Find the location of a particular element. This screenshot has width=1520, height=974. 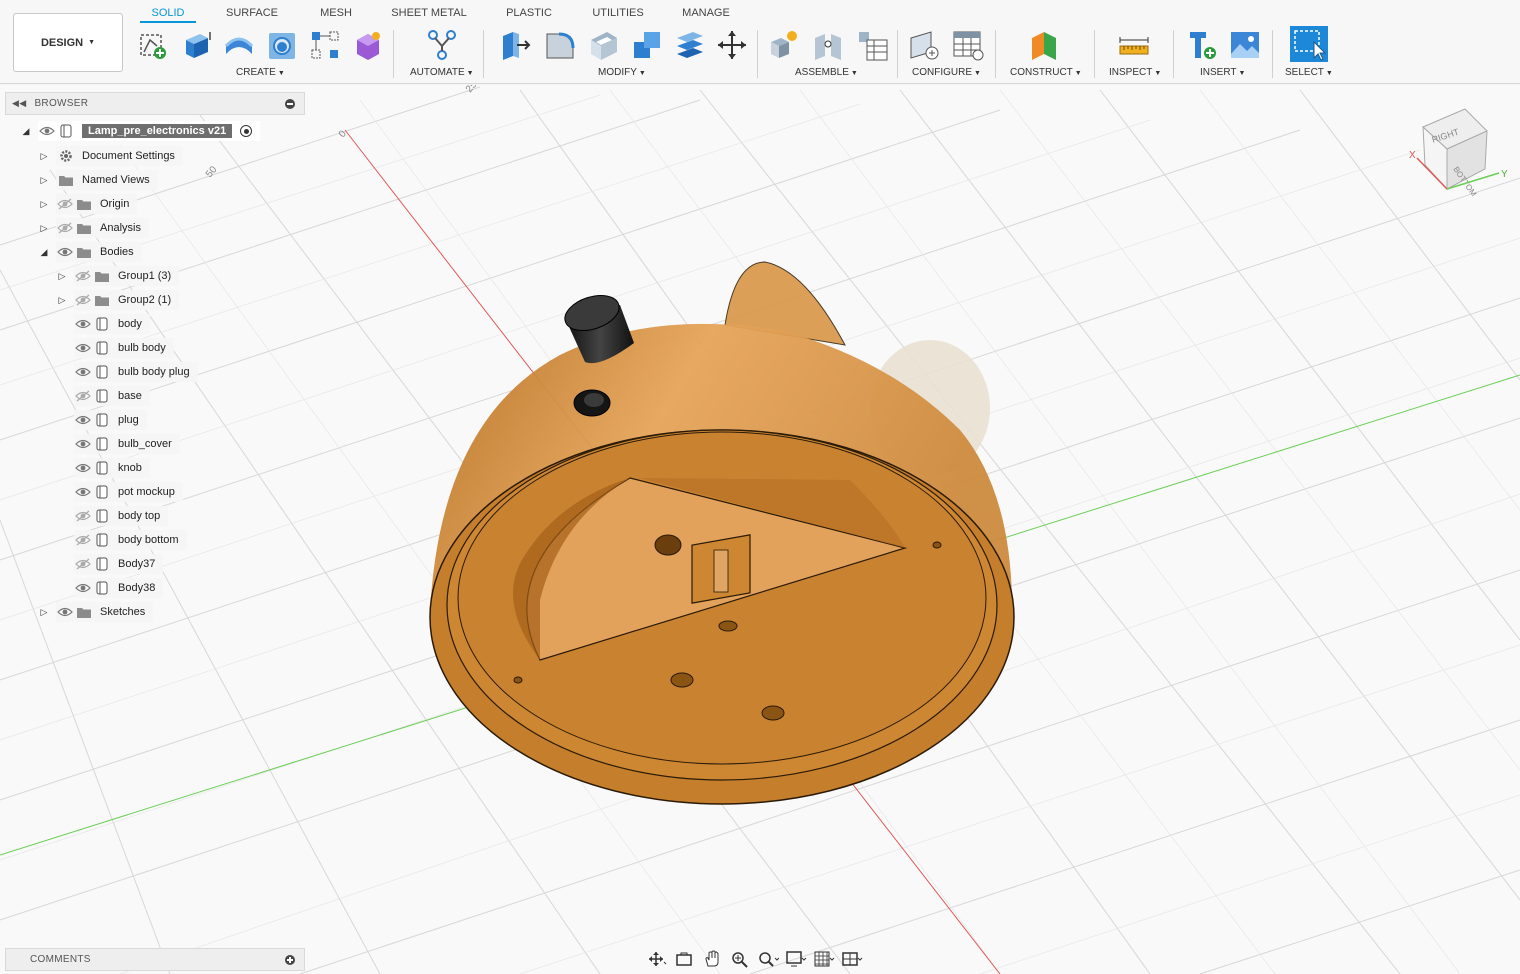

create-sketch-icon is located at coordinates (153, 45).